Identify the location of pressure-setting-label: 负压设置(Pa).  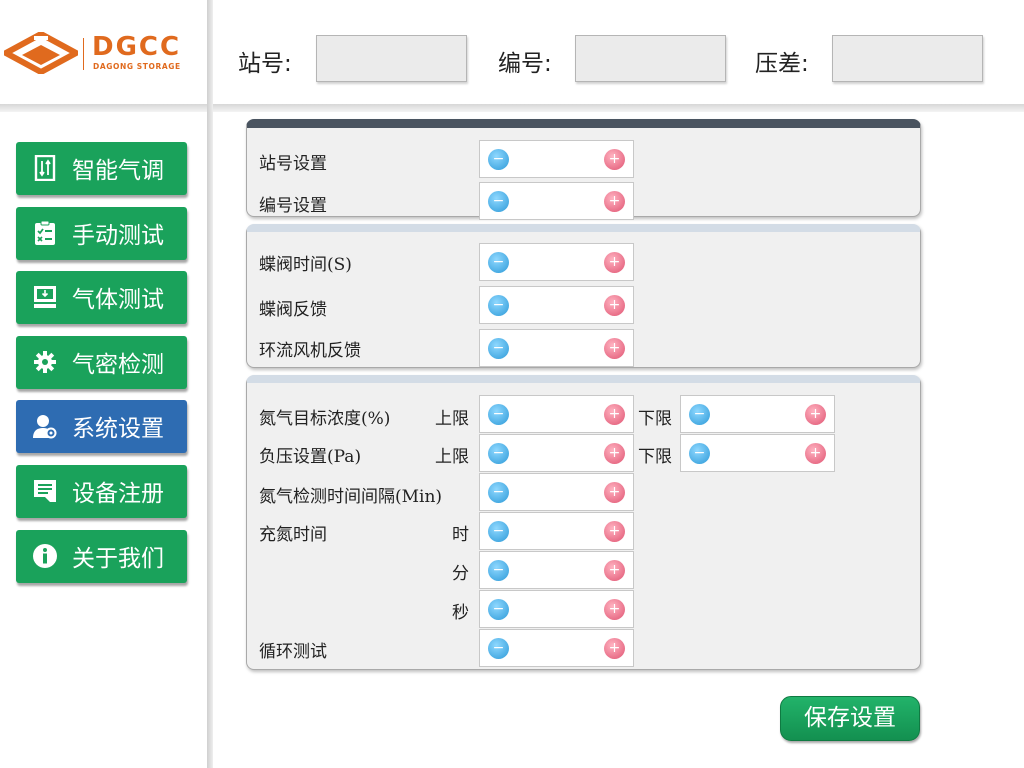
(310, 457).